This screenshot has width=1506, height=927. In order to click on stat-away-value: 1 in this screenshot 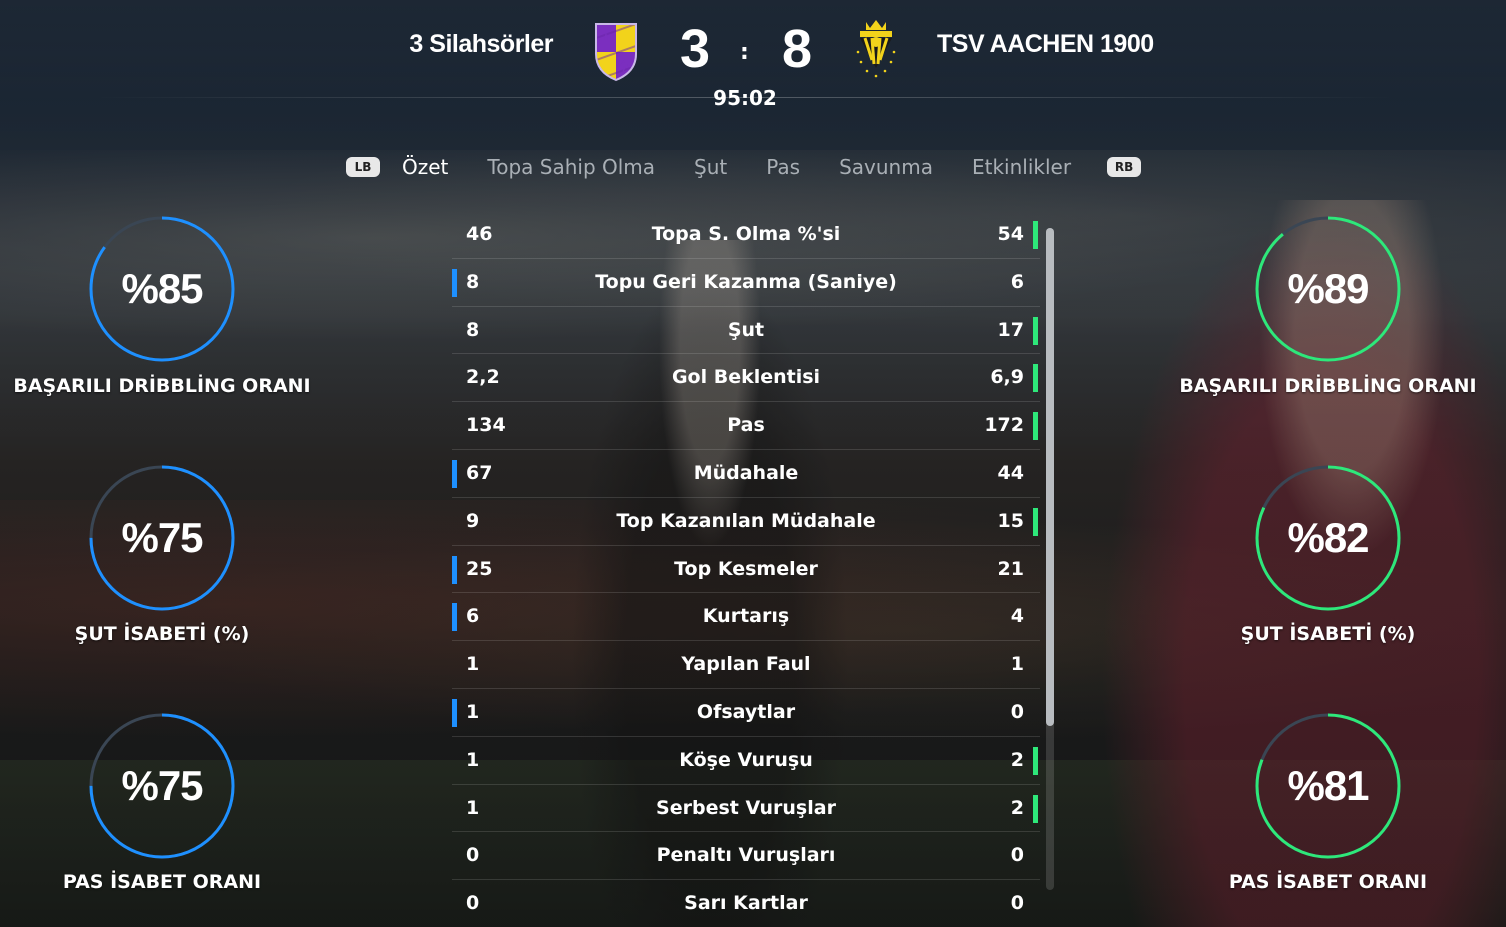, I will do `click(1017, 664)`.